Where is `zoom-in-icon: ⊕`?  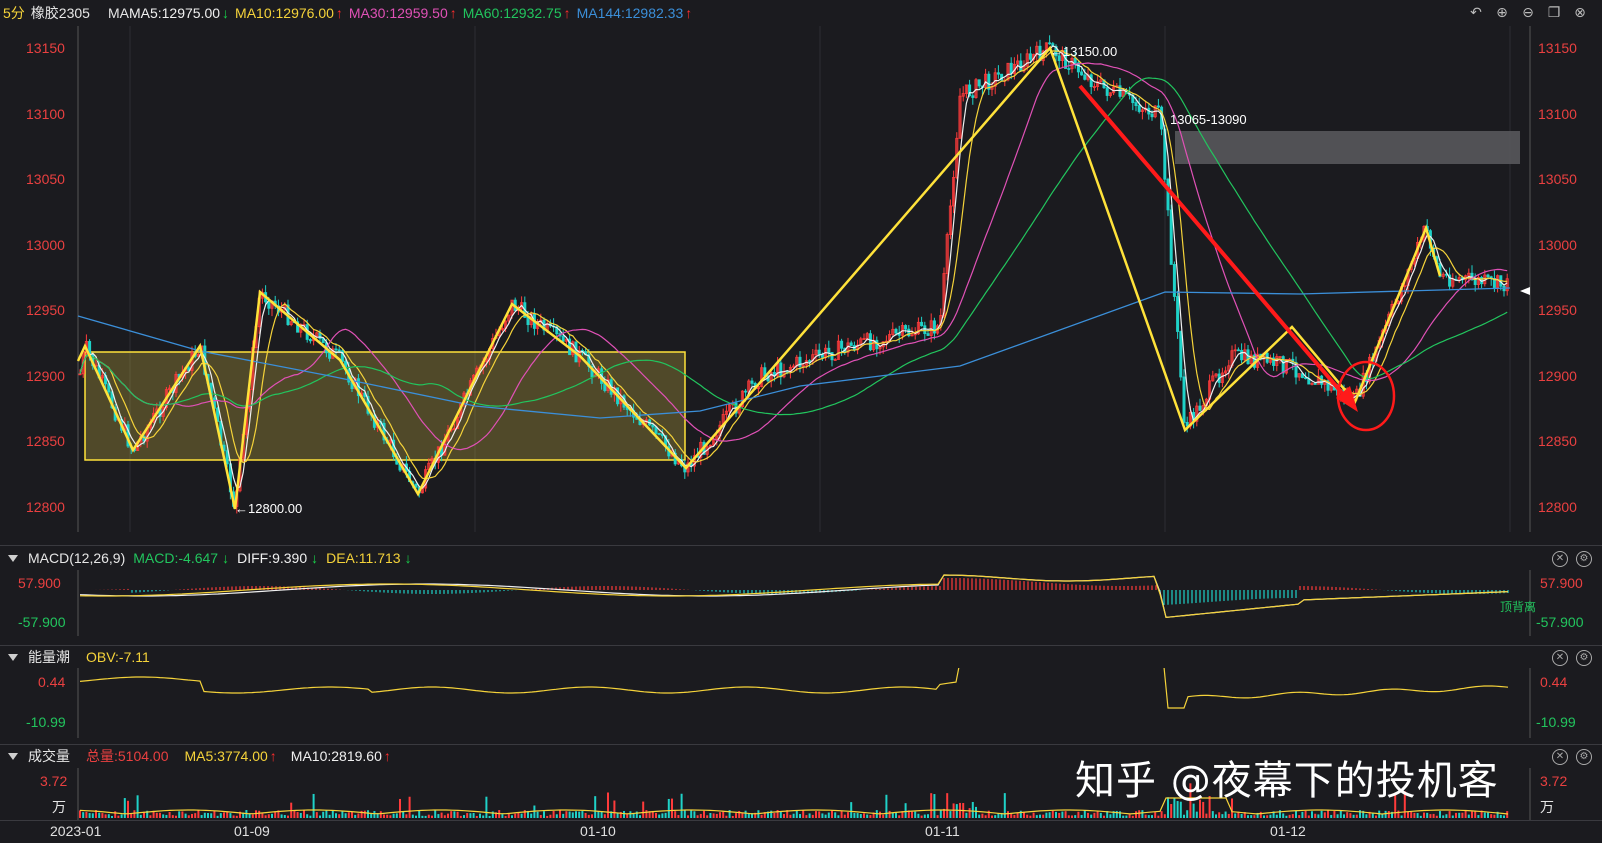
zoom-in-icon: ⊕ is located at coordinates (1502, 12).